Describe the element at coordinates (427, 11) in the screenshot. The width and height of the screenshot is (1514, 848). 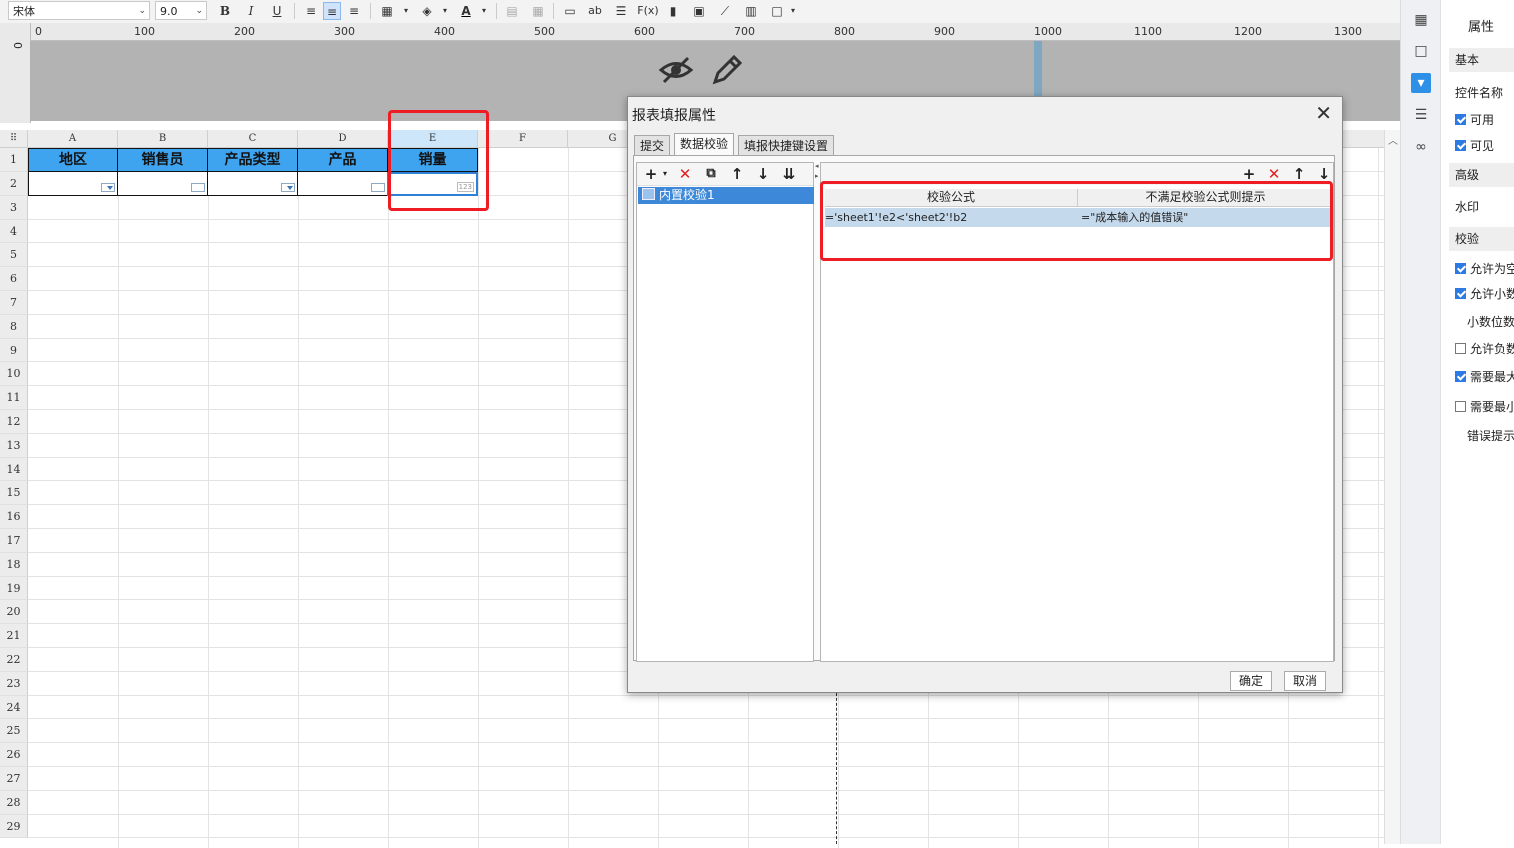
I see `fill-color-icon: ◈` at that location.